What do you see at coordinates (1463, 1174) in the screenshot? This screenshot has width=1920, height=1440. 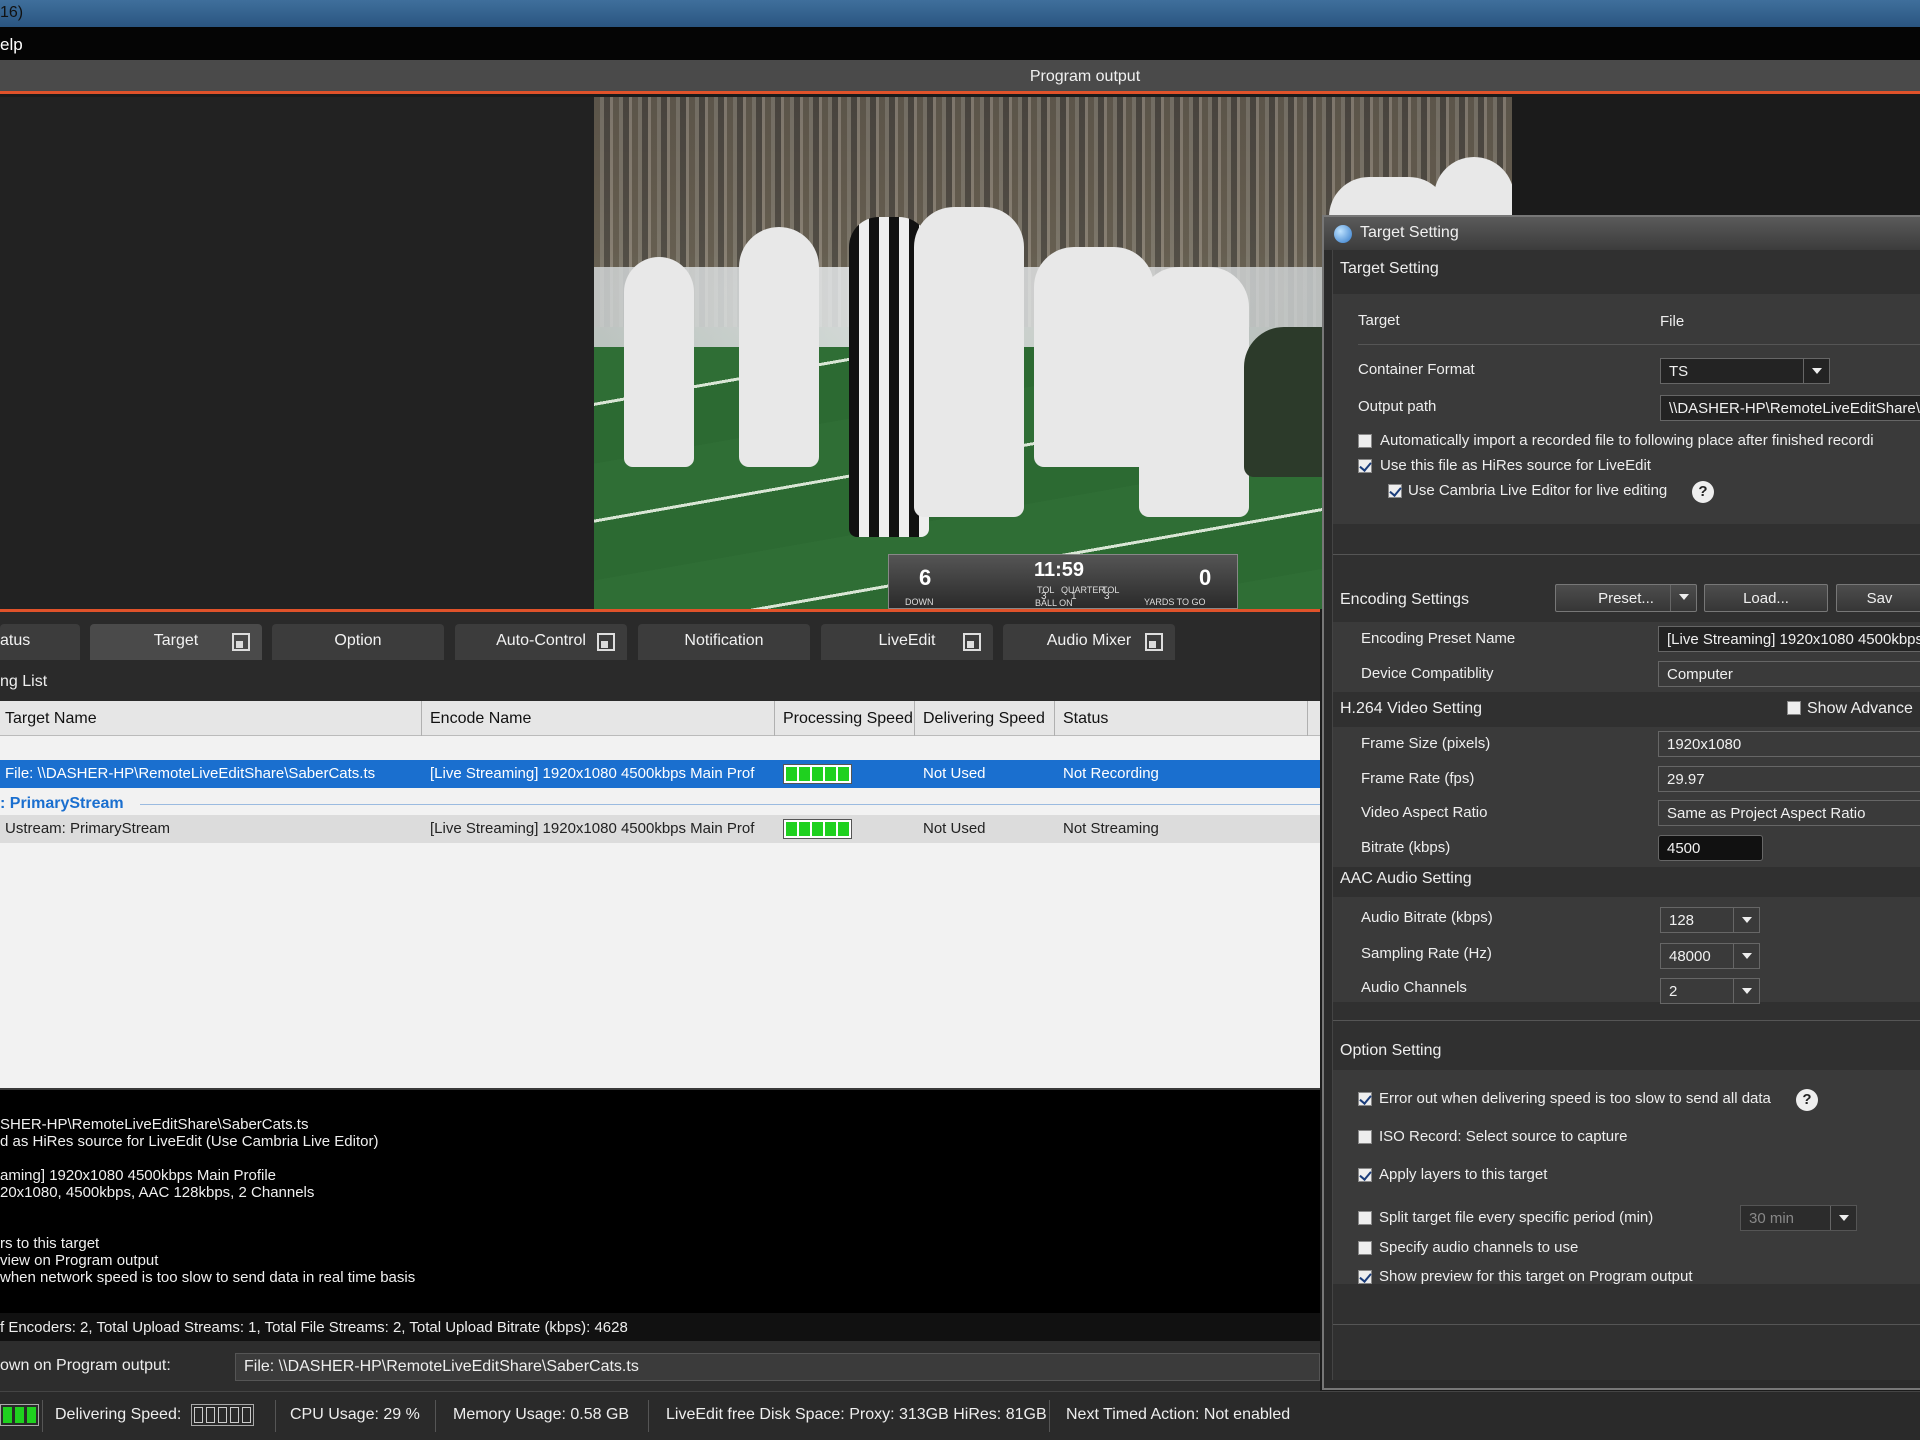 I see `apply-layers-label: Apply layers to this target` at bounding box center [1463, 1174].